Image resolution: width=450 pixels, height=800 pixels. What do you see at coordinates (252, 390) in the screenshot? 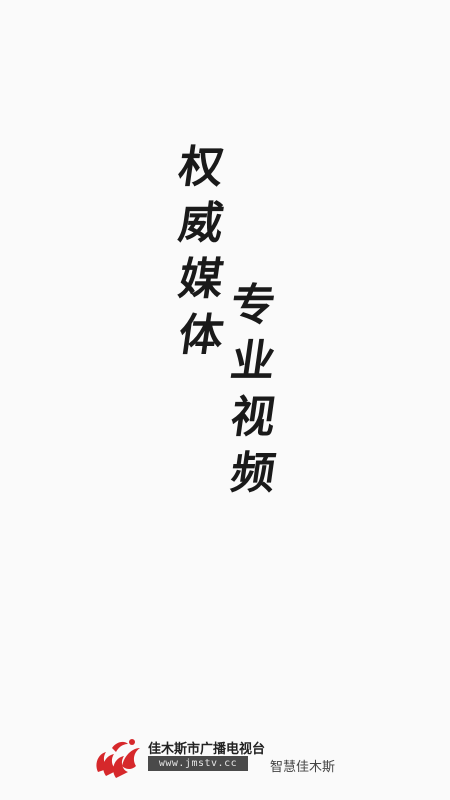
I see `slogan-right-column: 专 业 视 频` at bounding box center [252, 390].